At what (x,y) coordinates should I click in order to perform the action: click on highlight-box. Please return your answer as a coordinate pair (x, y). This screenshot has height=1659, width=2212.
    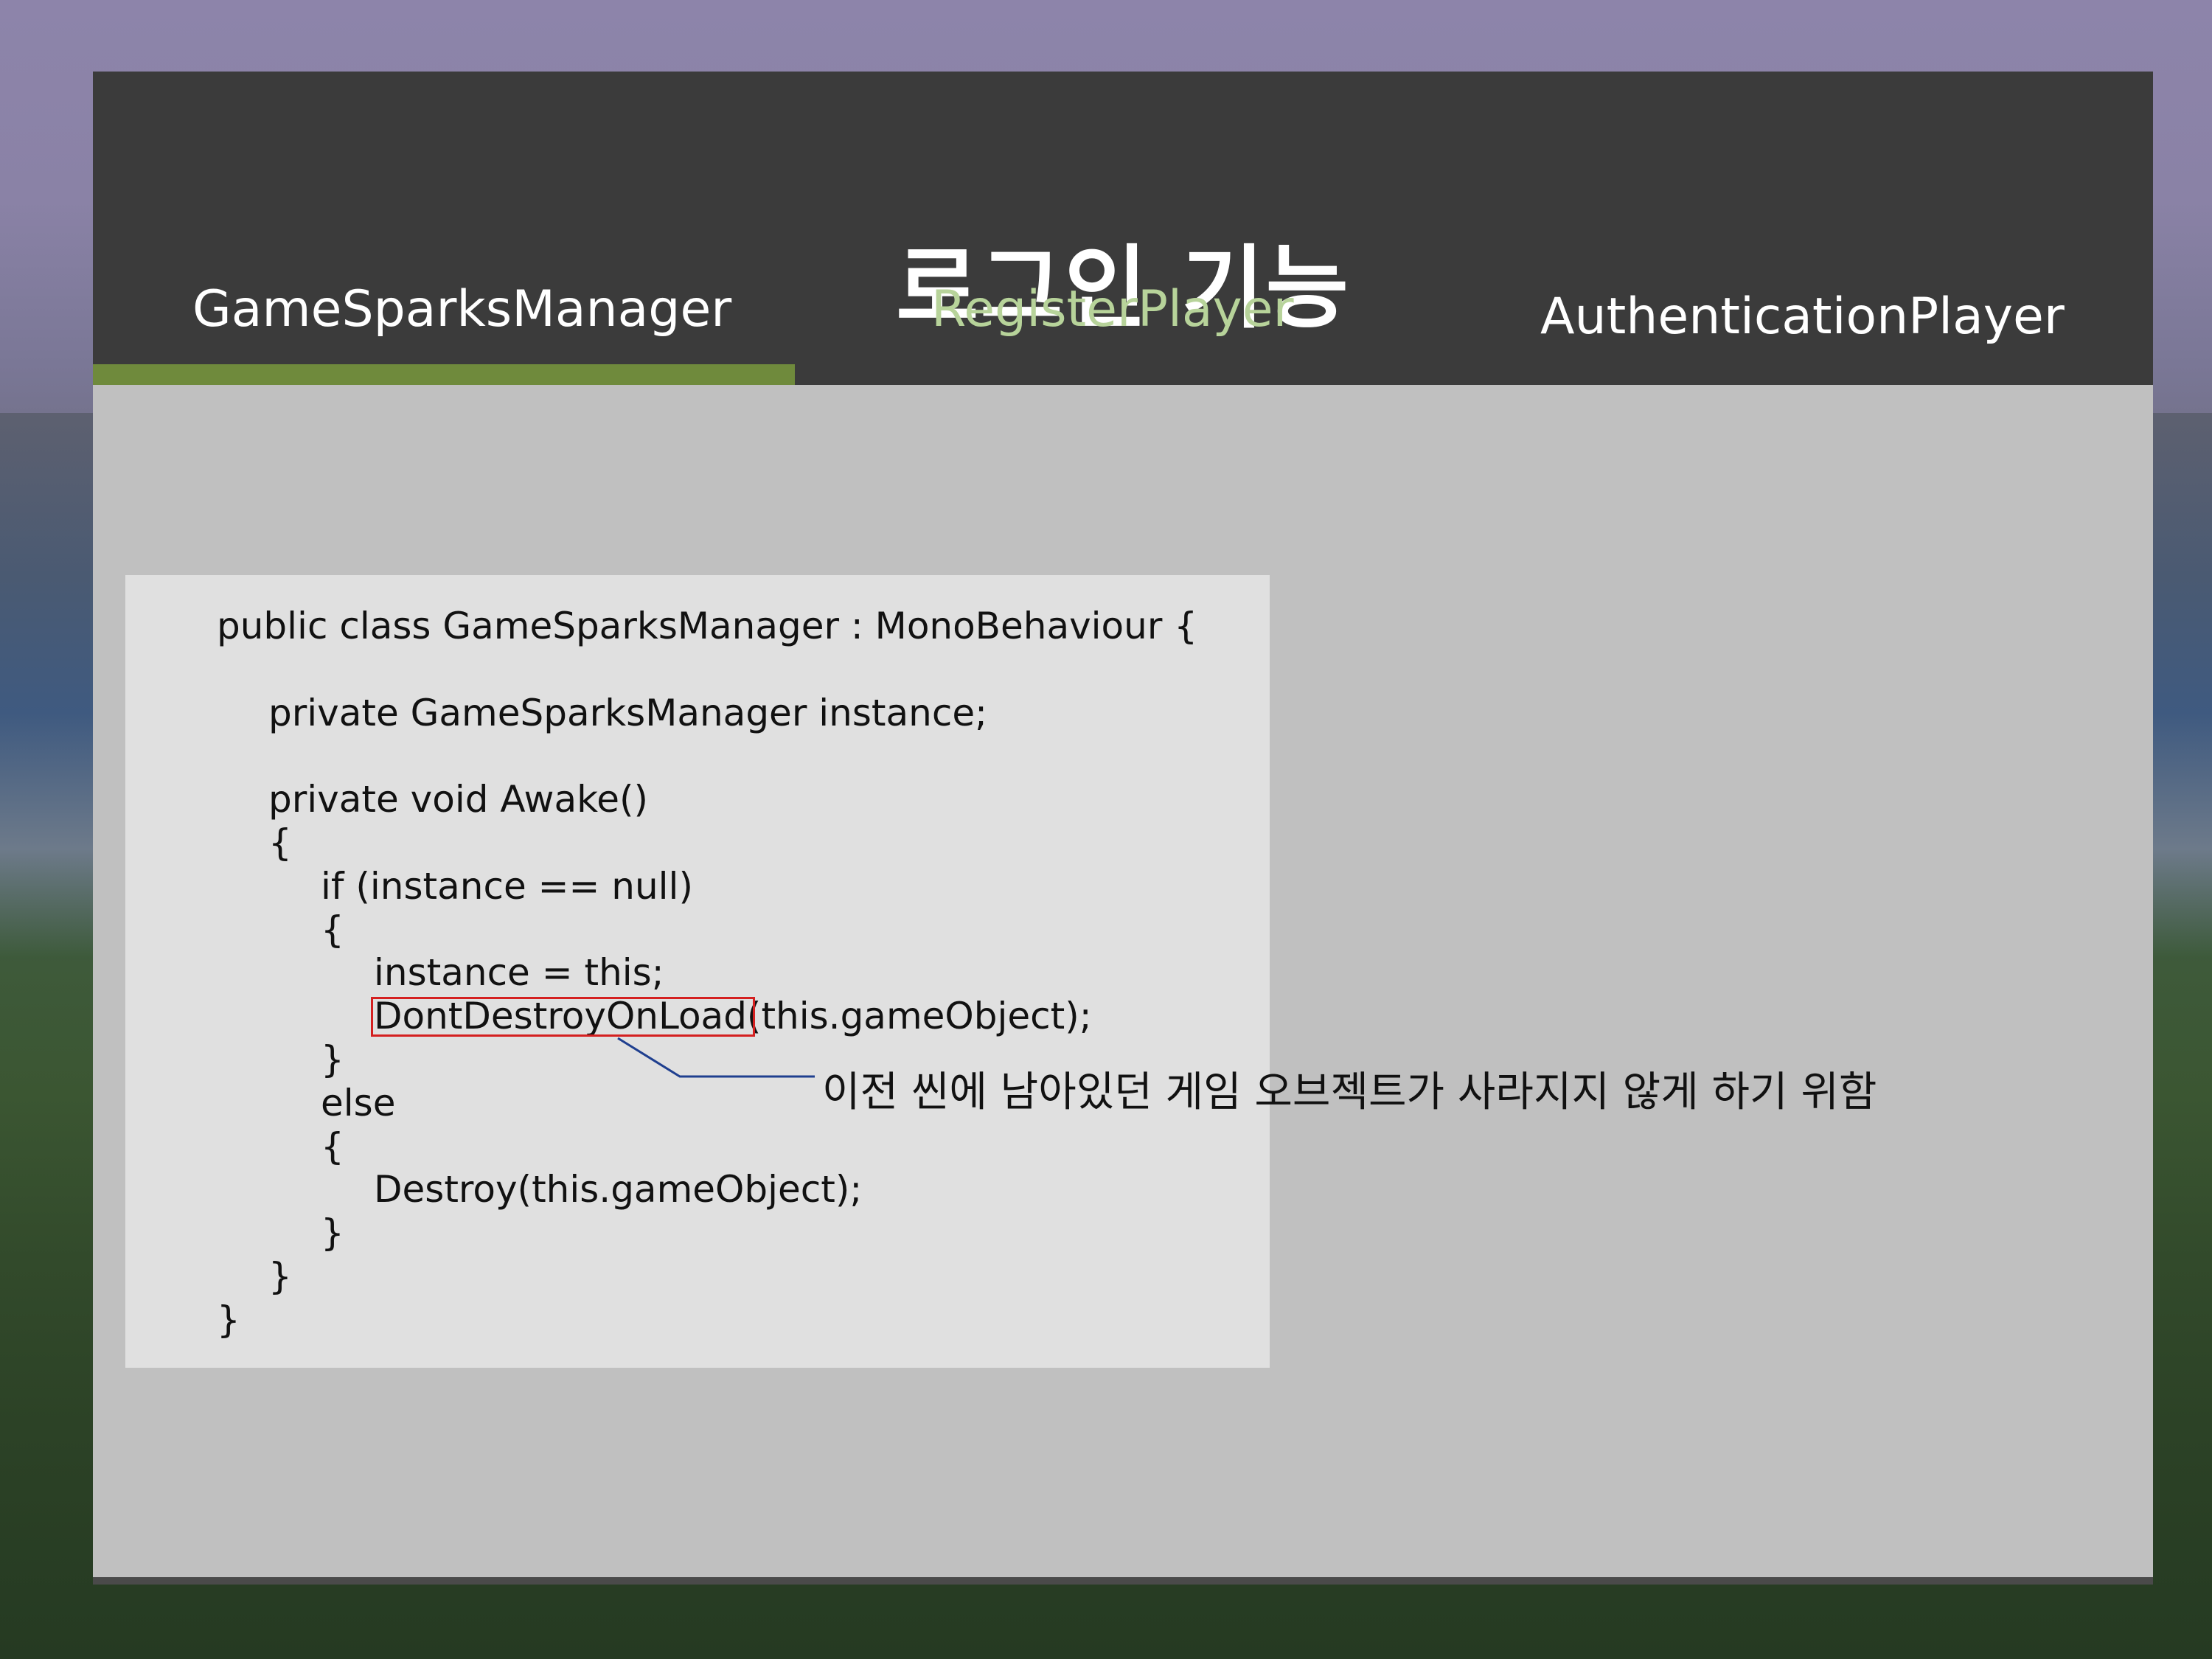
    Looking at the image, I should click on (563, 1017).